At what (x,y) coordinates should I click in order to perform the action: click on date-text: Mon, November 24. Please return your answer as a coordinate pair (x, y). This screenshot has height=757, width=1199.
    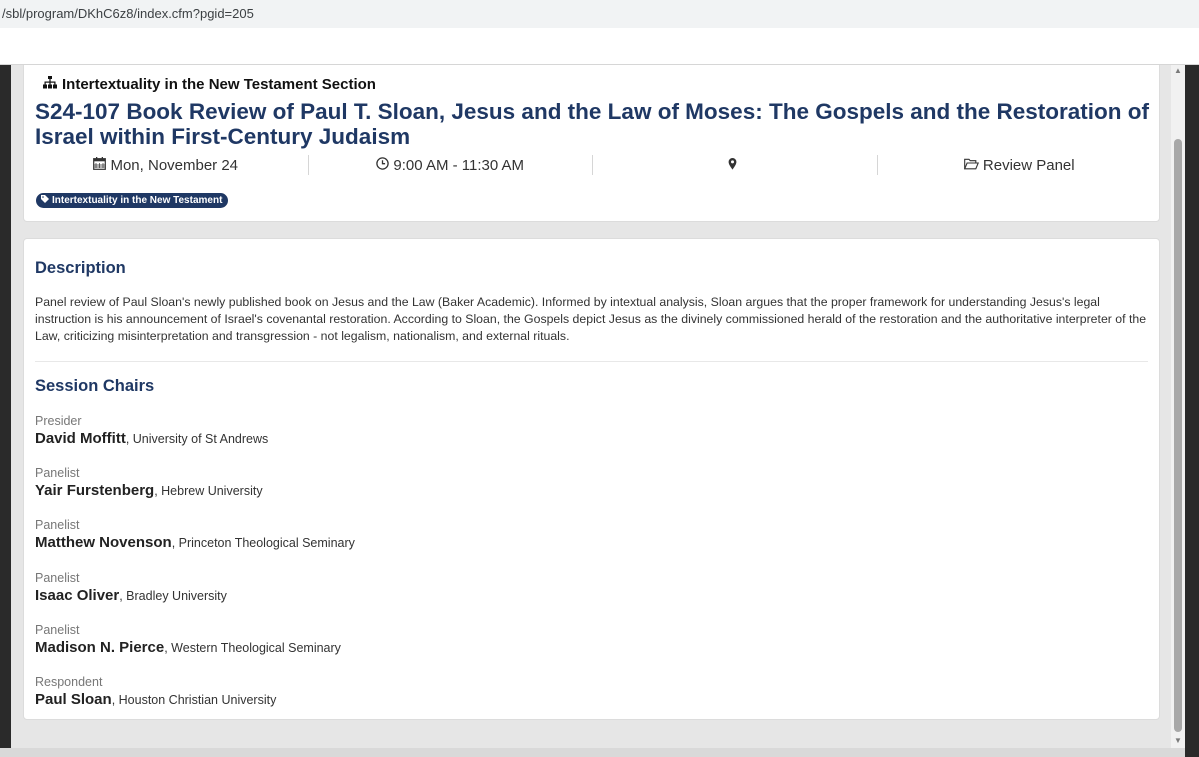
    Looking at the image, I should click on (174, 165).